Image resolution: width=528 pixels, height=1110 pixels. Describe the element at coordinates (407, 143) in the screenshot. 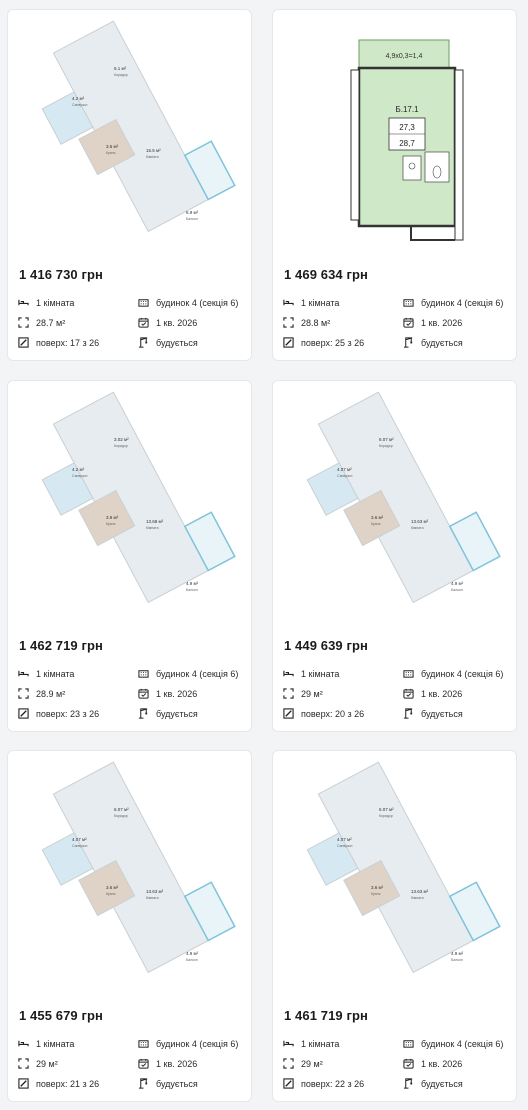

I see `plan-area-full: 28,7` at that location.